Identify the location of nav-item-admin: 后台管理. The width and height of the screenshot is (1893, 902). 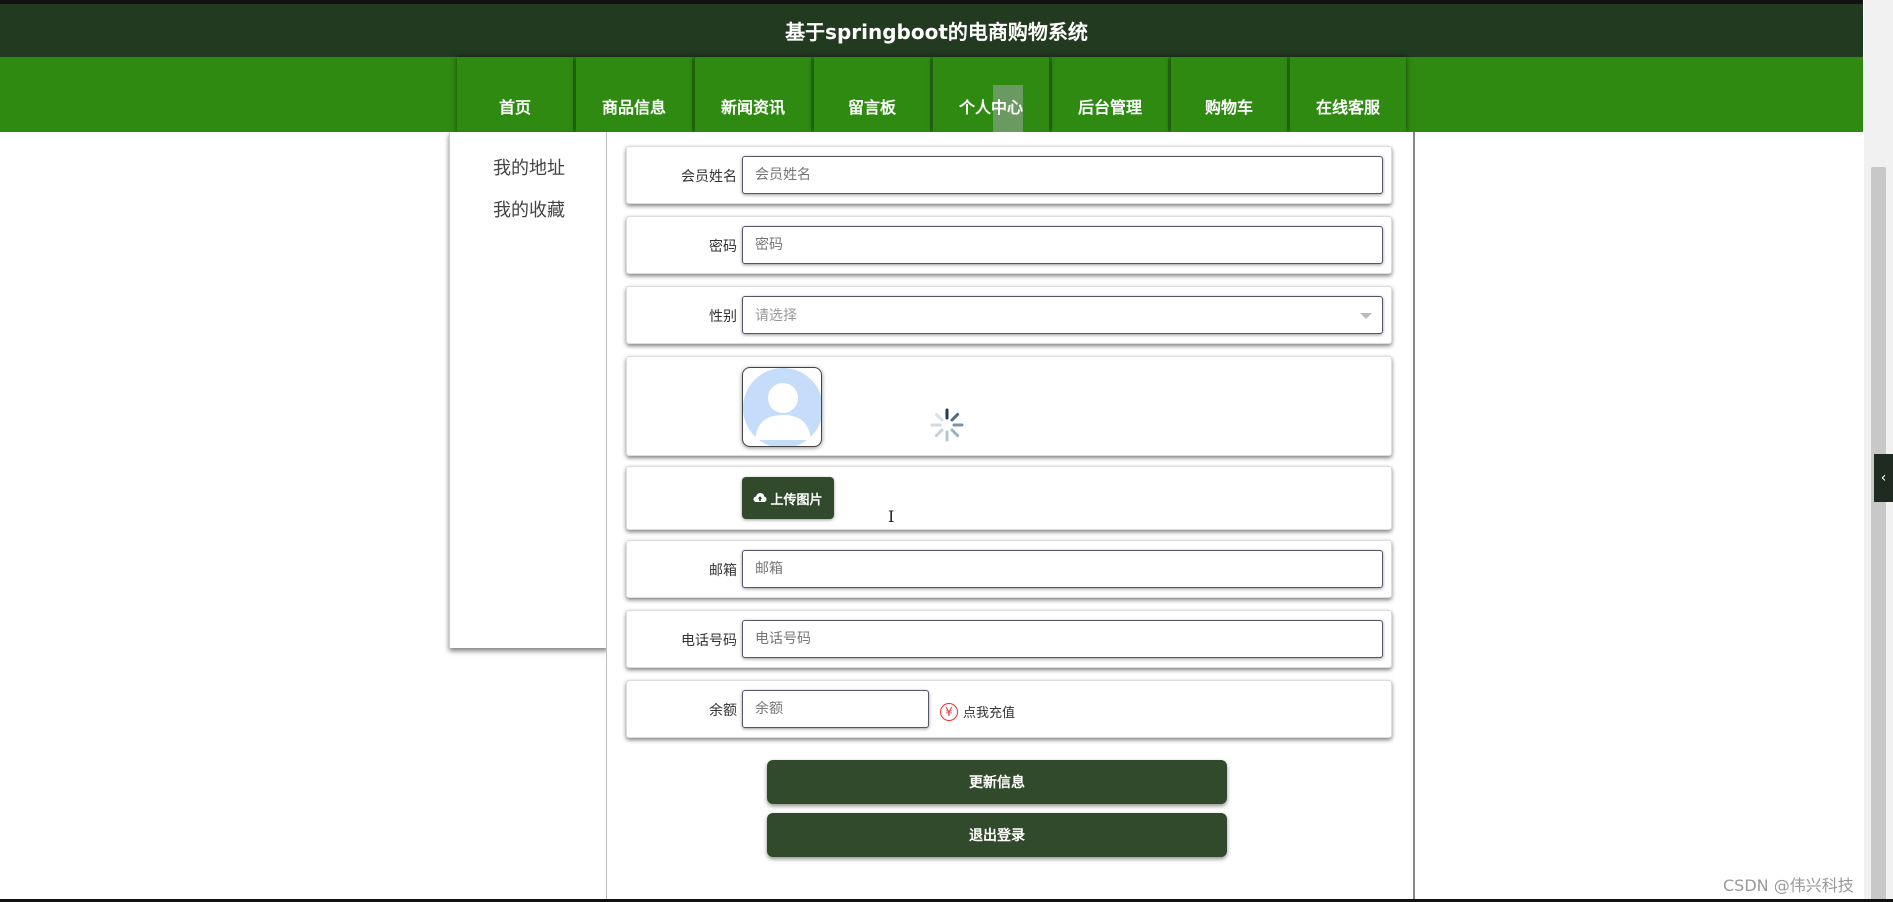
(1110, 94).